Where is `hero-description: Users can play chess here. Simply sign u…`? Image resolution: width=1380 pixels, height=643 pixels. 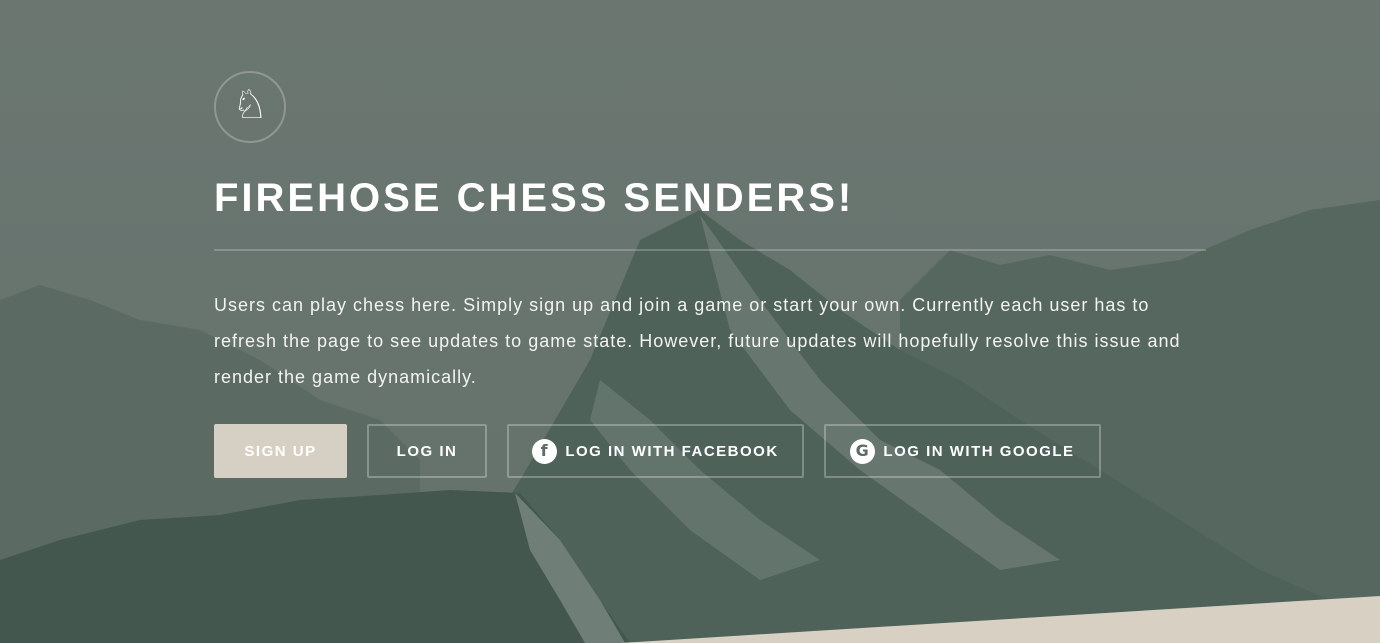 hero-description: Users can play chess here. Simply sign u… is located at coordinates (697, 341).